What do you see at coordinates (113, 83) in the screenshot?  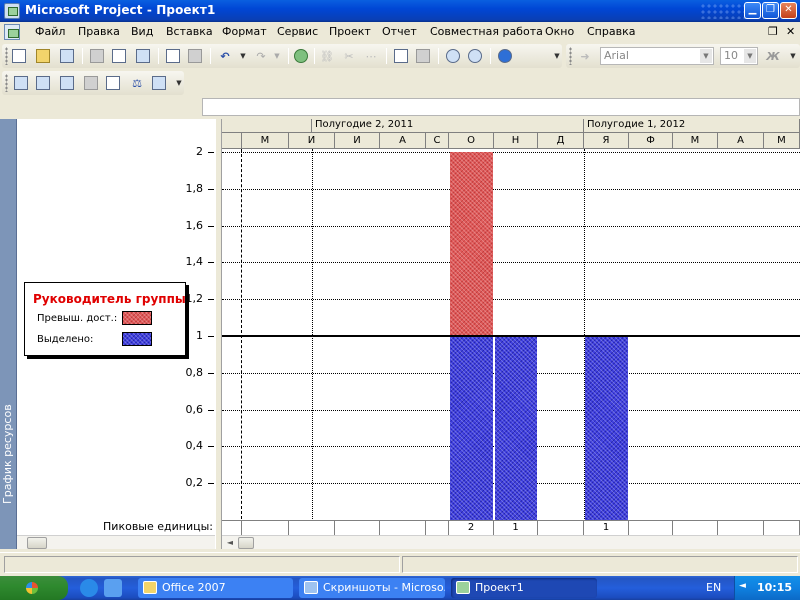 I see `resource-view-button` at bounding box center [113, 83].